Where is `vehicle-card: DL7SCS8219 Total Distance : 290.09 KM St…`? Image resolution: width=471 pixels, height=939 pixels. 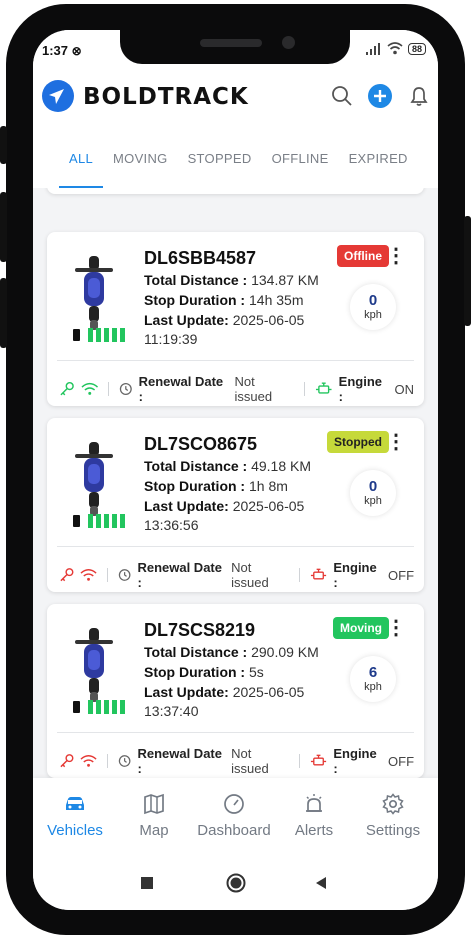 vehicle-card: DL7SCS8219 Total Distance : 290.09 KM St… is located at coordinates (235, 691).